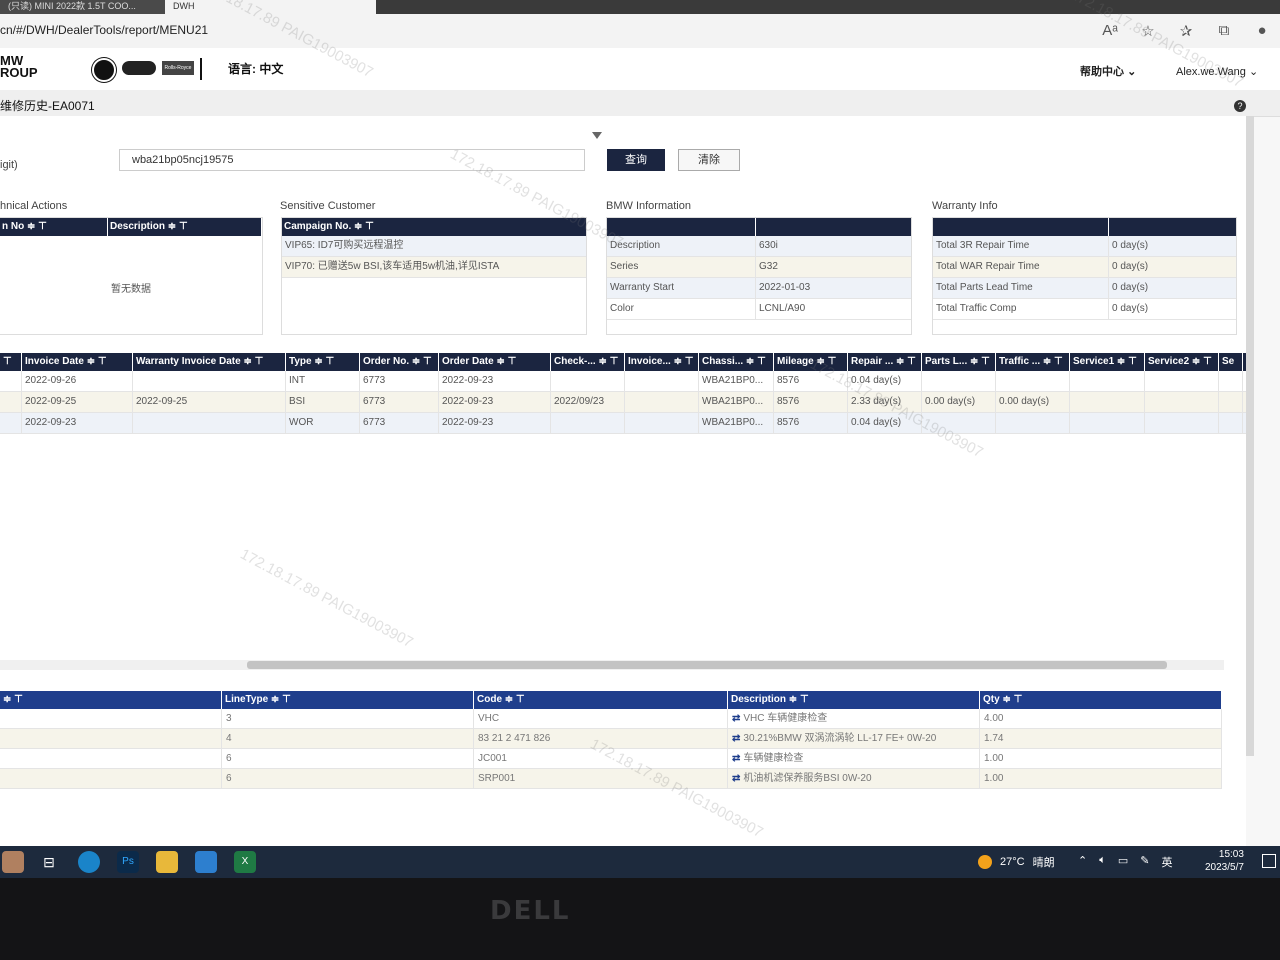 This screenshot has width=1280, height=960. Describe the element at coordinates (611, 779) in the screenshot. I see `table-row: 6 SRP001 ⇄ 机油机滤保养服务BSI 0W-20 1.00` at that location.